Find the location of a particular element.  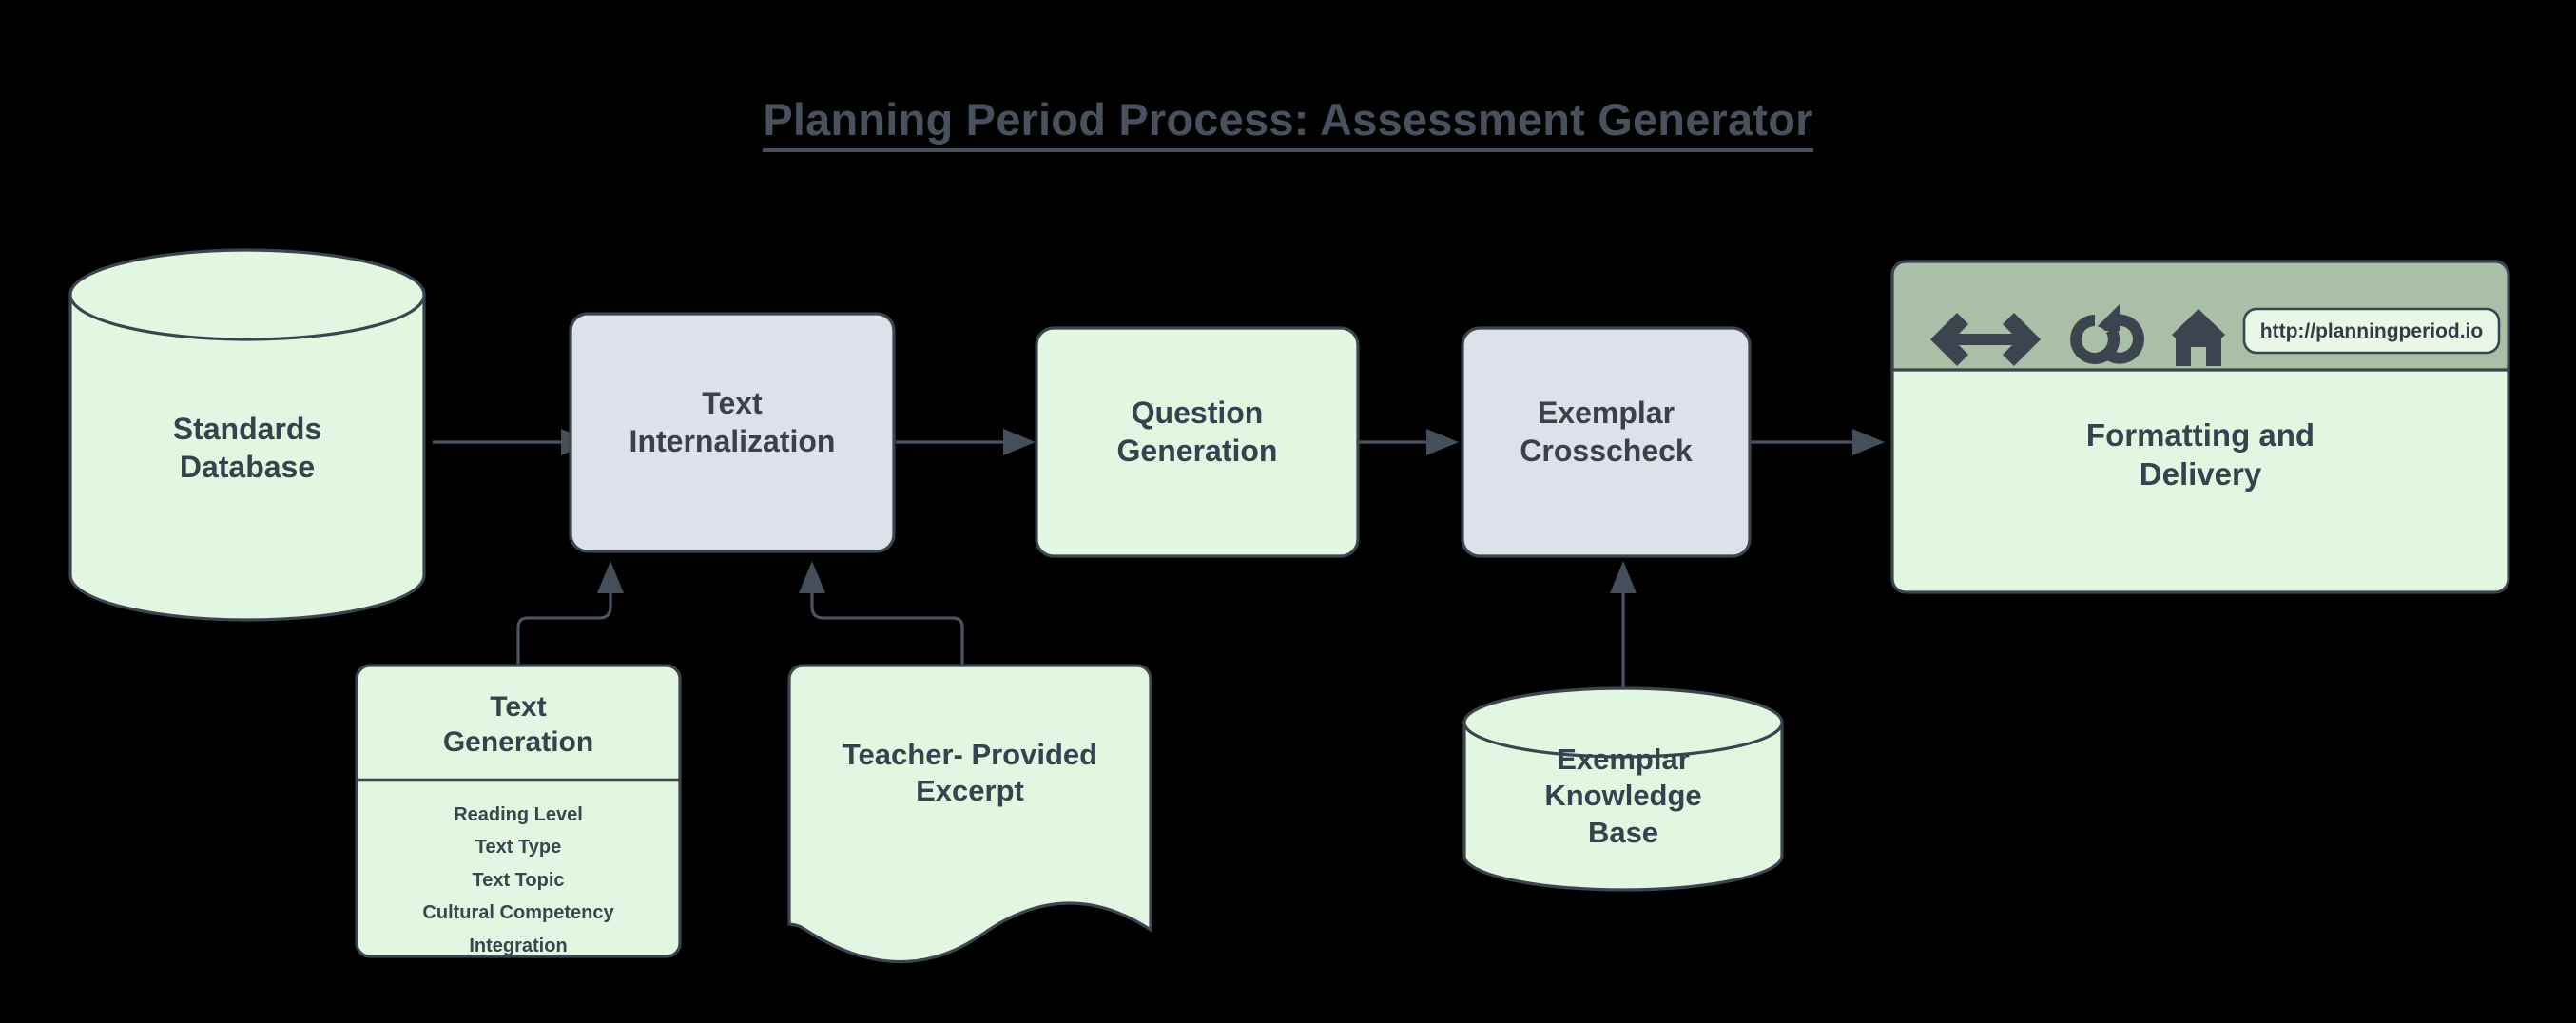

url-text: http://planningperiod.io is located at coordinates (2371, 331).